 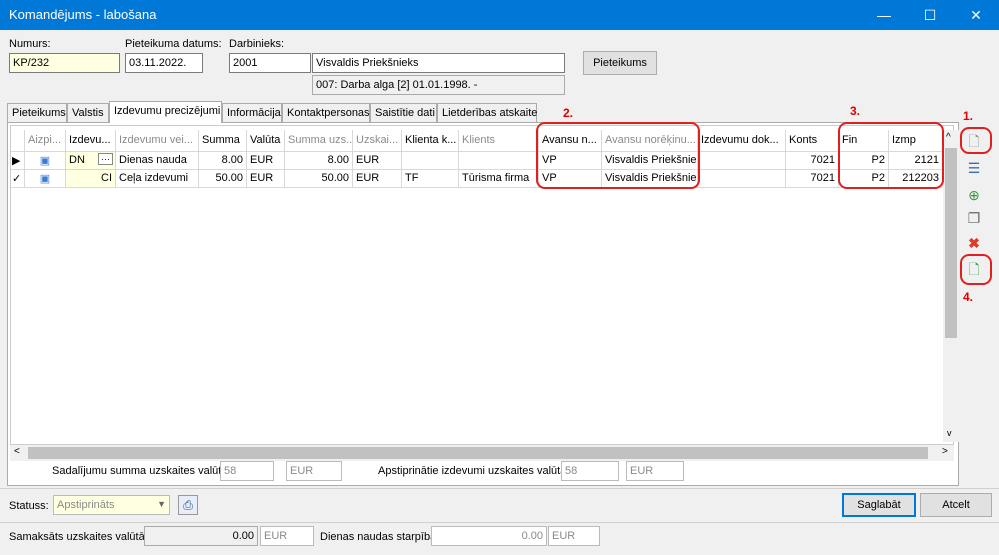 I want to click on row-1-sum-acc: 8.00, so click(x=319, y=161).